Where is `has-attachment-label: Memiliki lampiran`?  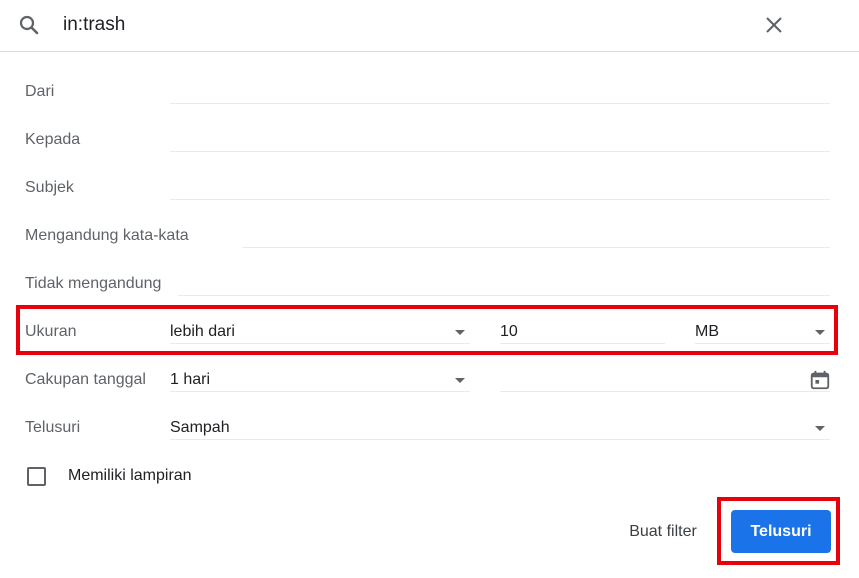
has-attachment-label: Memiliki lampiran is located at coordinates (130, 475).